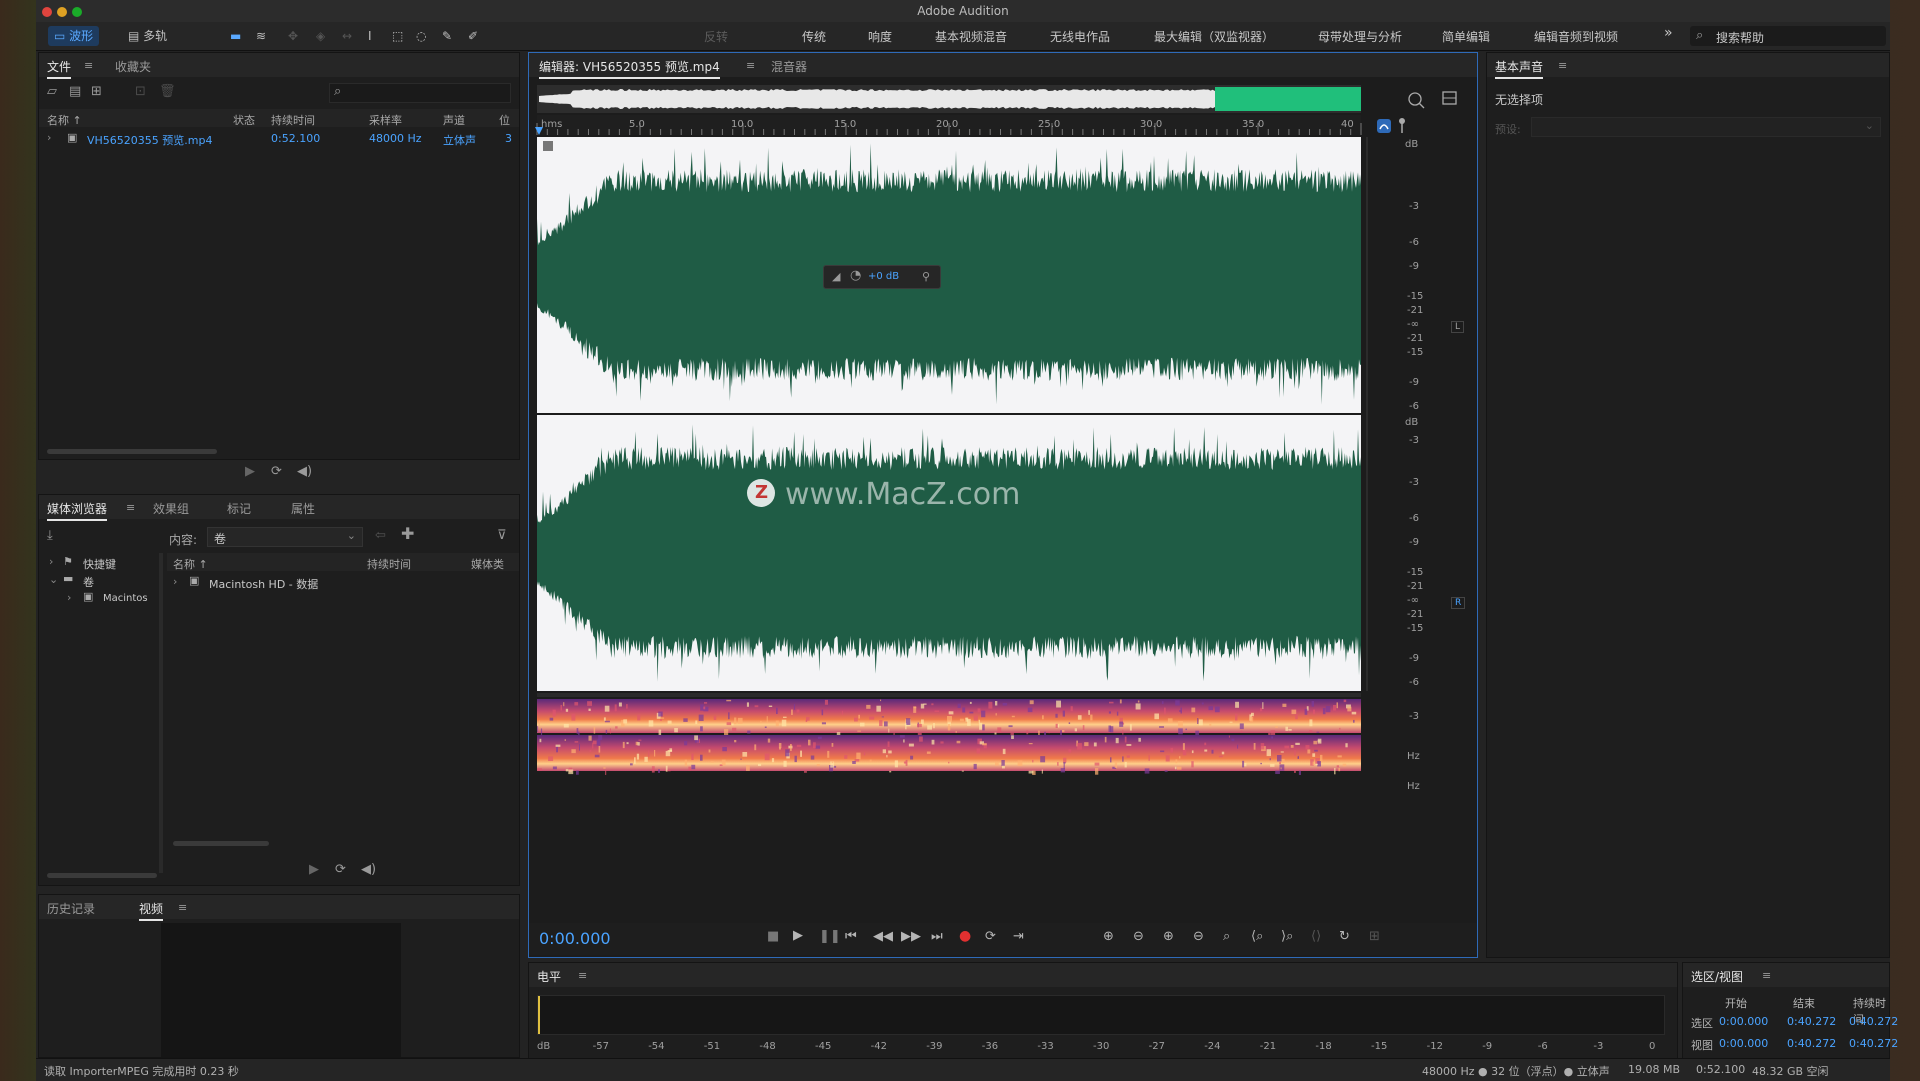  Describe the element at coordinates (51, 561) in the screenshot. I see `tree-chevron-icon: ›` at that location.